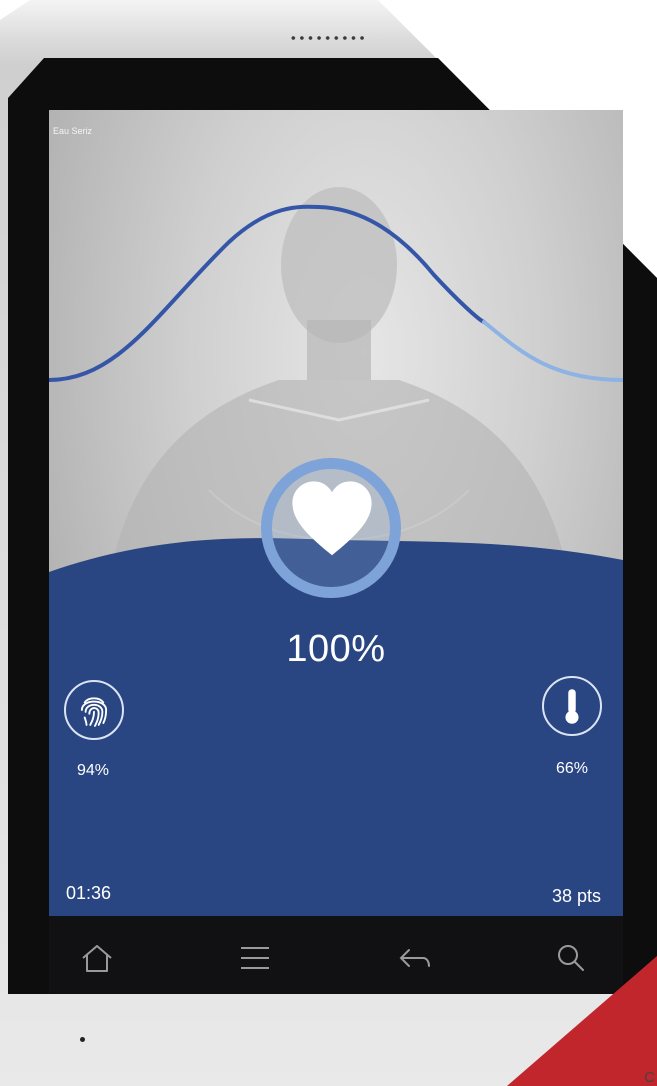 The width and height of the screenshot is (657, 1086). I want to click on search-icon, so click(571, 958).